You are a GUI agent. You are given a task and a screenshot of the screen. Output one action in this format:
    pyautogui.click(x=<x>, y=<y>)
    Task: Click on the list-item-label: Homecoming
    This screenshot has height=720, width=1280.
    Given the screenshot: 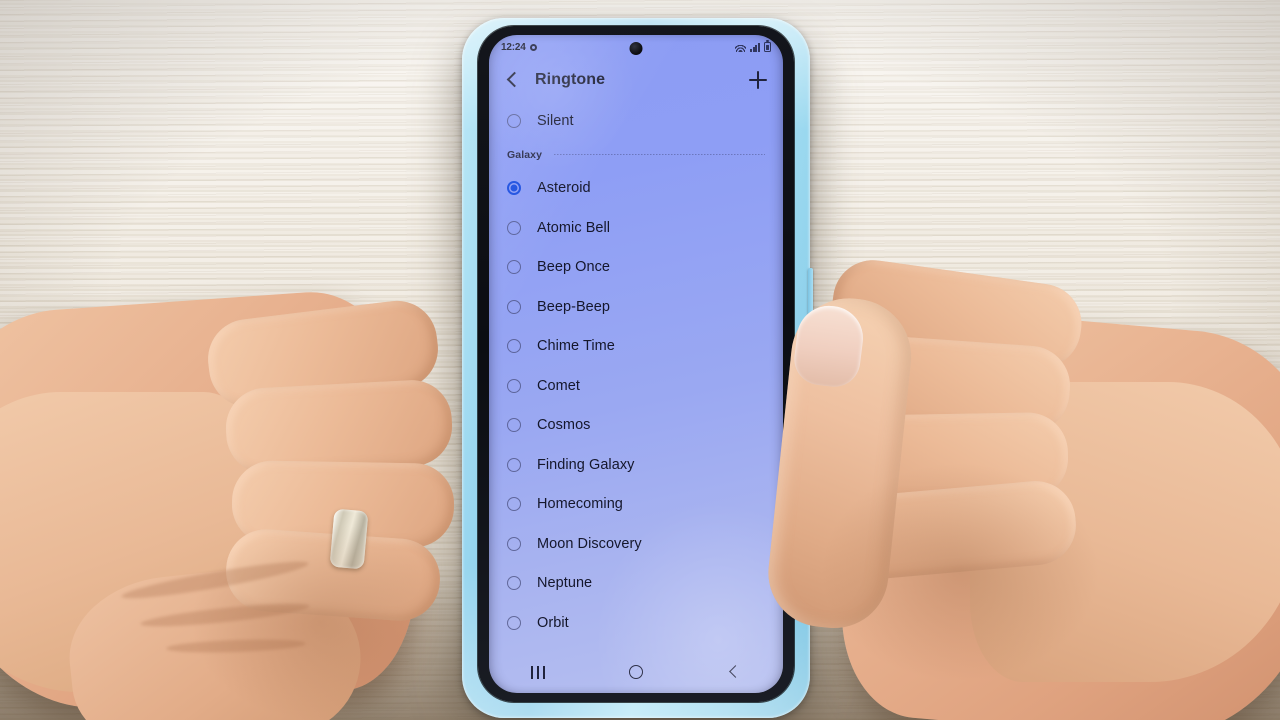 What is the action you would take?
    pyautogui.click(x=580, y=504)
    